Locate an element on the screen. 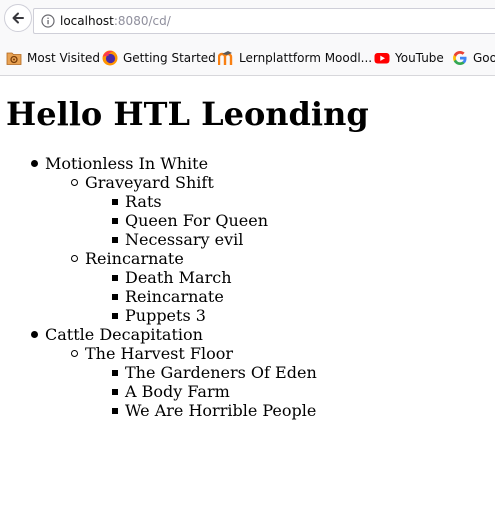 The height and width of the screenshot is (519, 495). url-path: :8080/cd/ is located at coordinates (142, 21).